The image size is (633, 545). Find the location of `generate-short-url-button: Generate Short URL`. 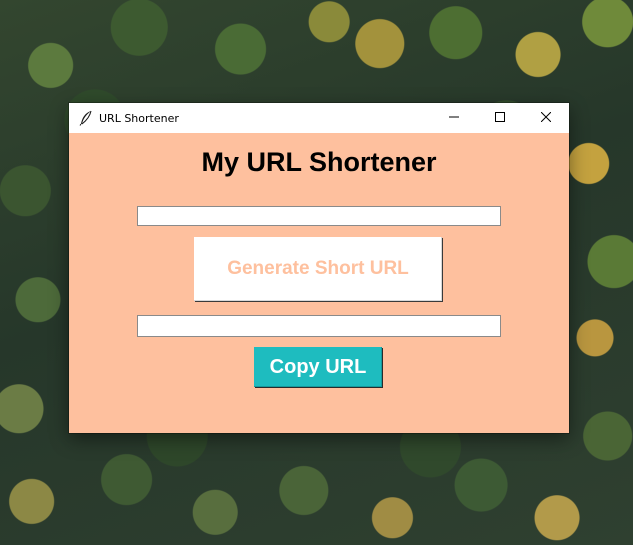

generate-short-url-button: Generate Short URL is located at coordinates (318, 269).